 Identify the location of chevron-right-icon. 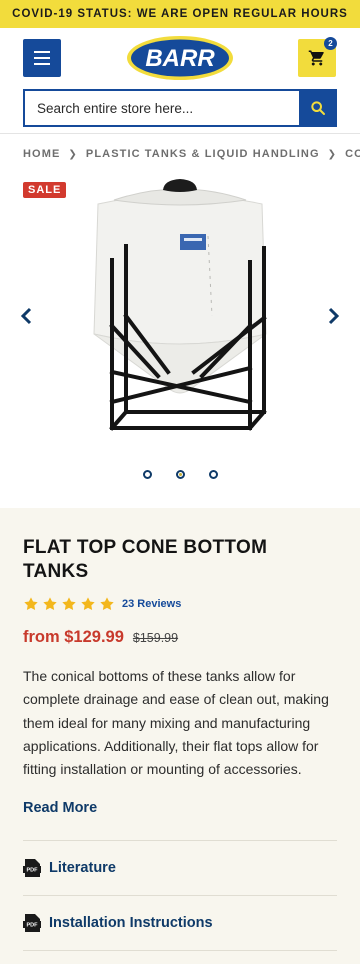
(334, 316).